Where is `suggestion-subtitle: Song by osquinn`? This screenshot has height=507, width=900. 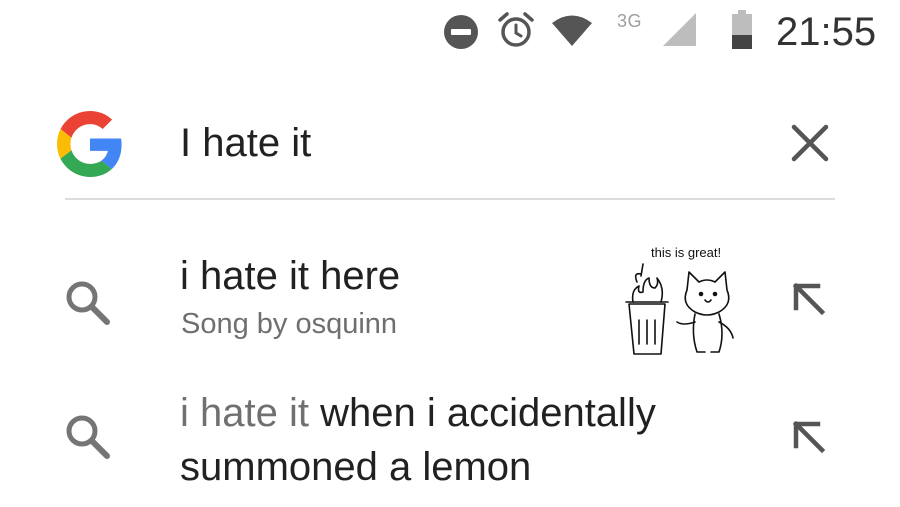 suggestion-subtitle: Song by osquinn is located at coordinates (289, 324).